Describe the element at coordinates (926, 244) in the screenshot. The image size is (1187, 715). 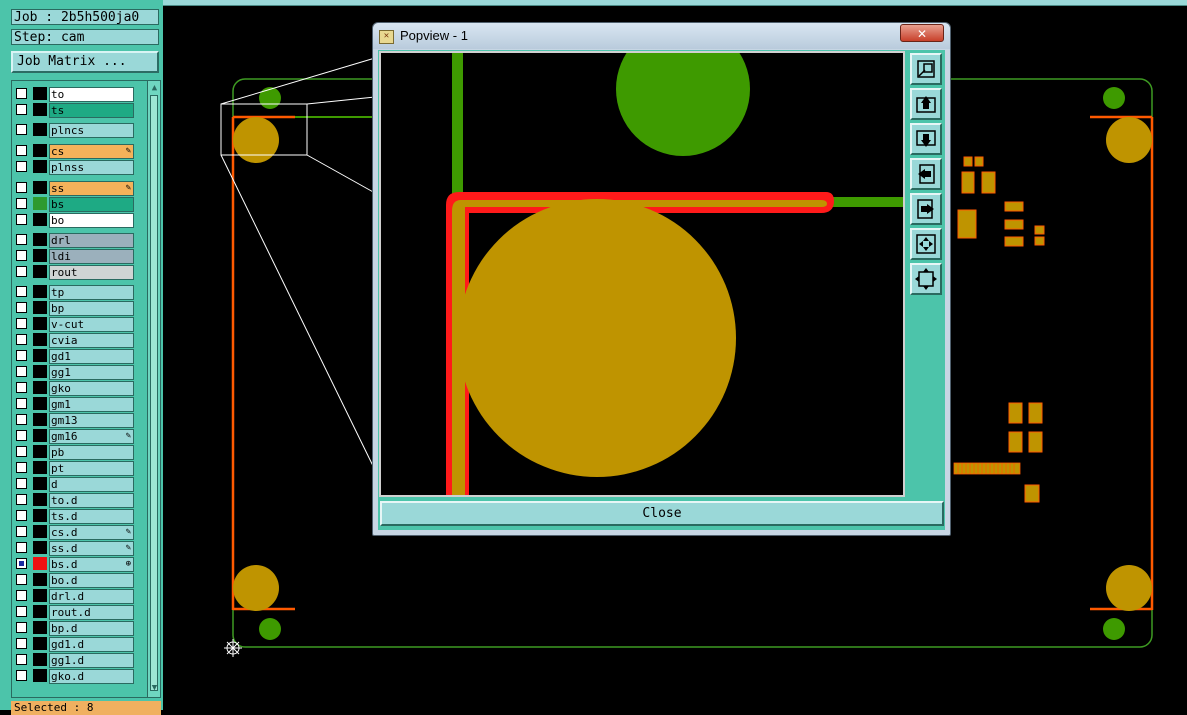
I see `zoom-in-button` at that location.